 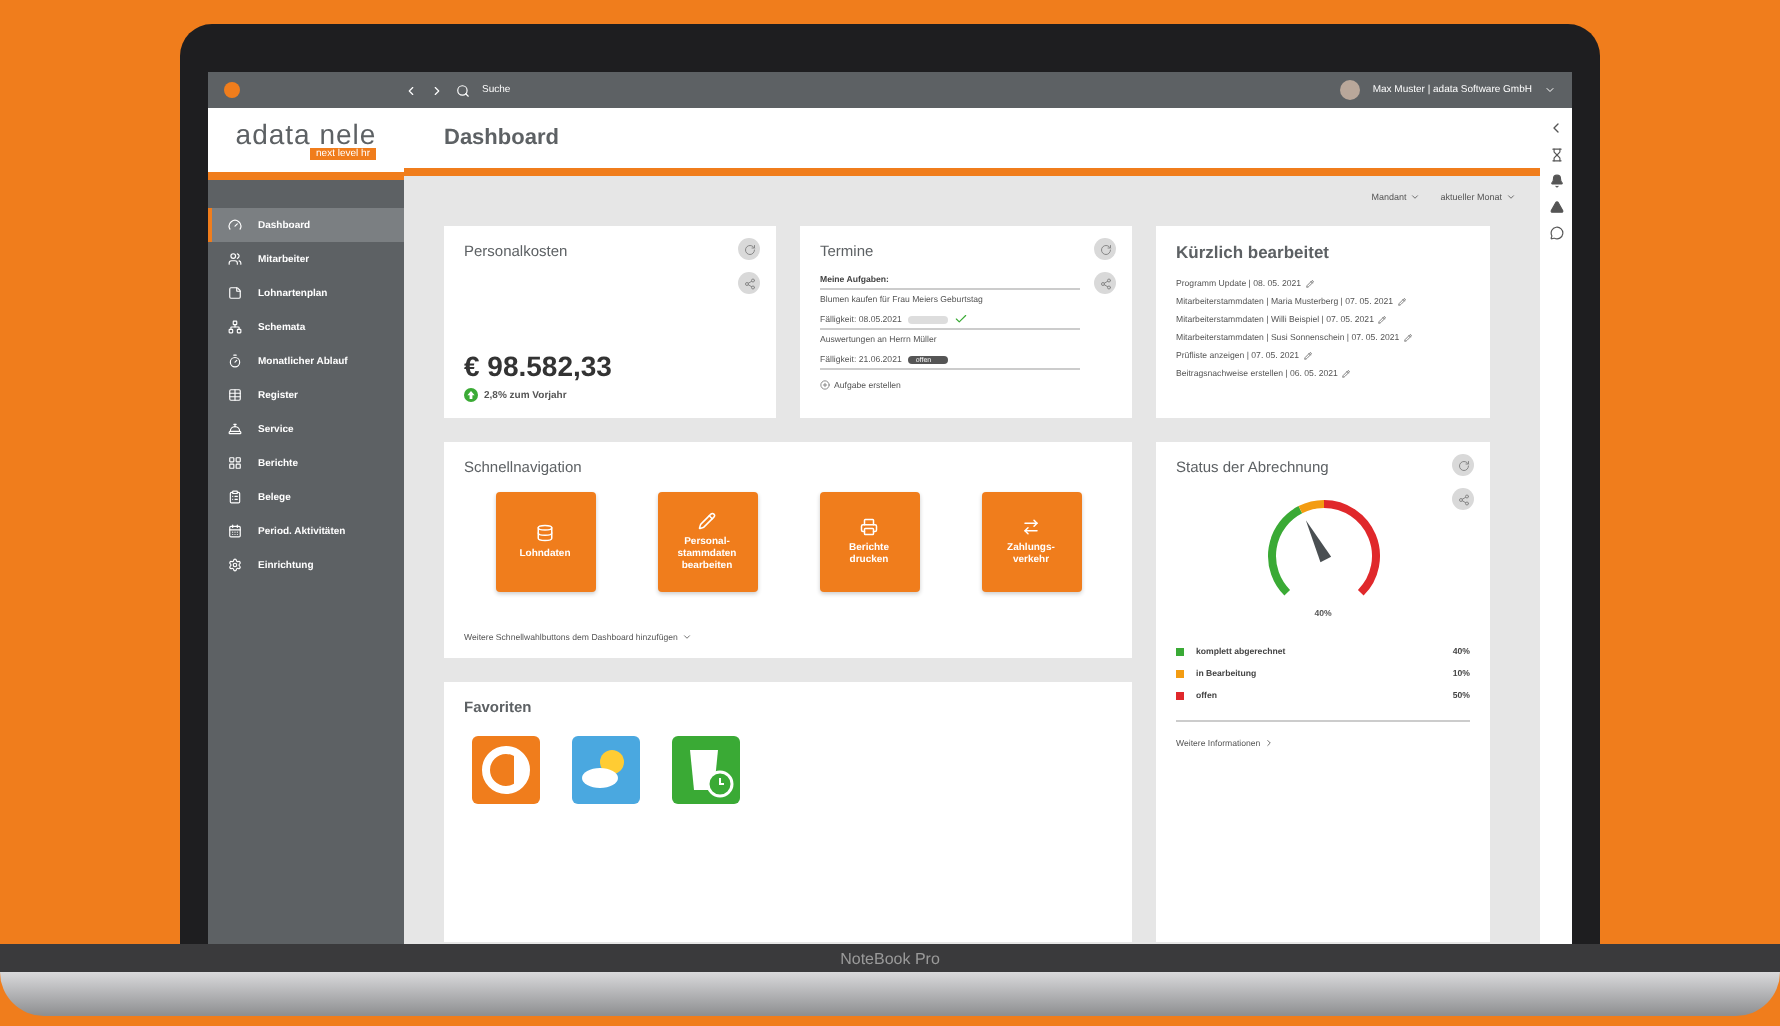 What do you see at coordinates (1556, 181) in the screenshot?
I see `bell-icon` at bounding box center [1556, 181].